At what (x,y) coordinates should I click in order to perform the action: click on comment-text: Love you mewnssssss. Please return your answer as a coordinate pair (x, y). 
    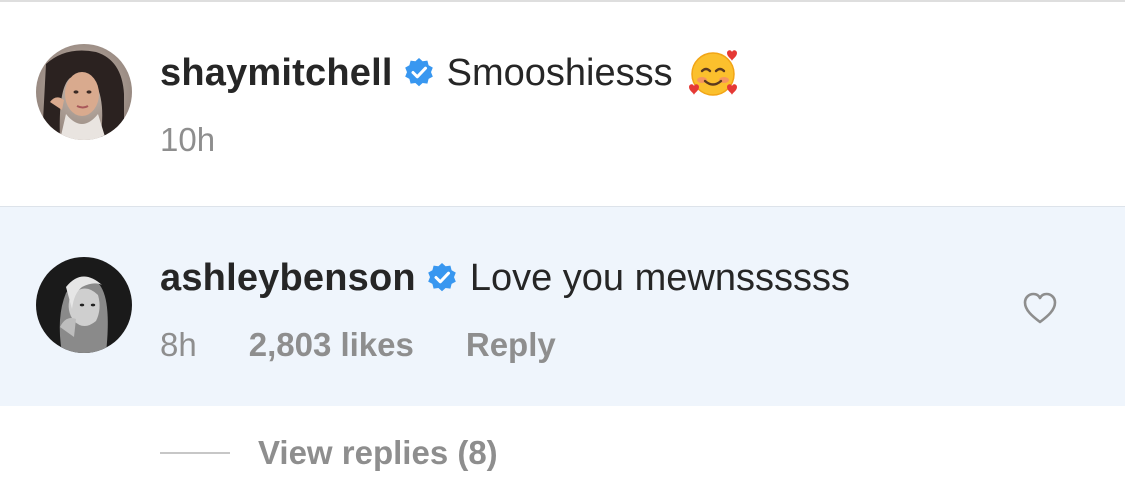
    Looking at the image, I should click on (659, 277).